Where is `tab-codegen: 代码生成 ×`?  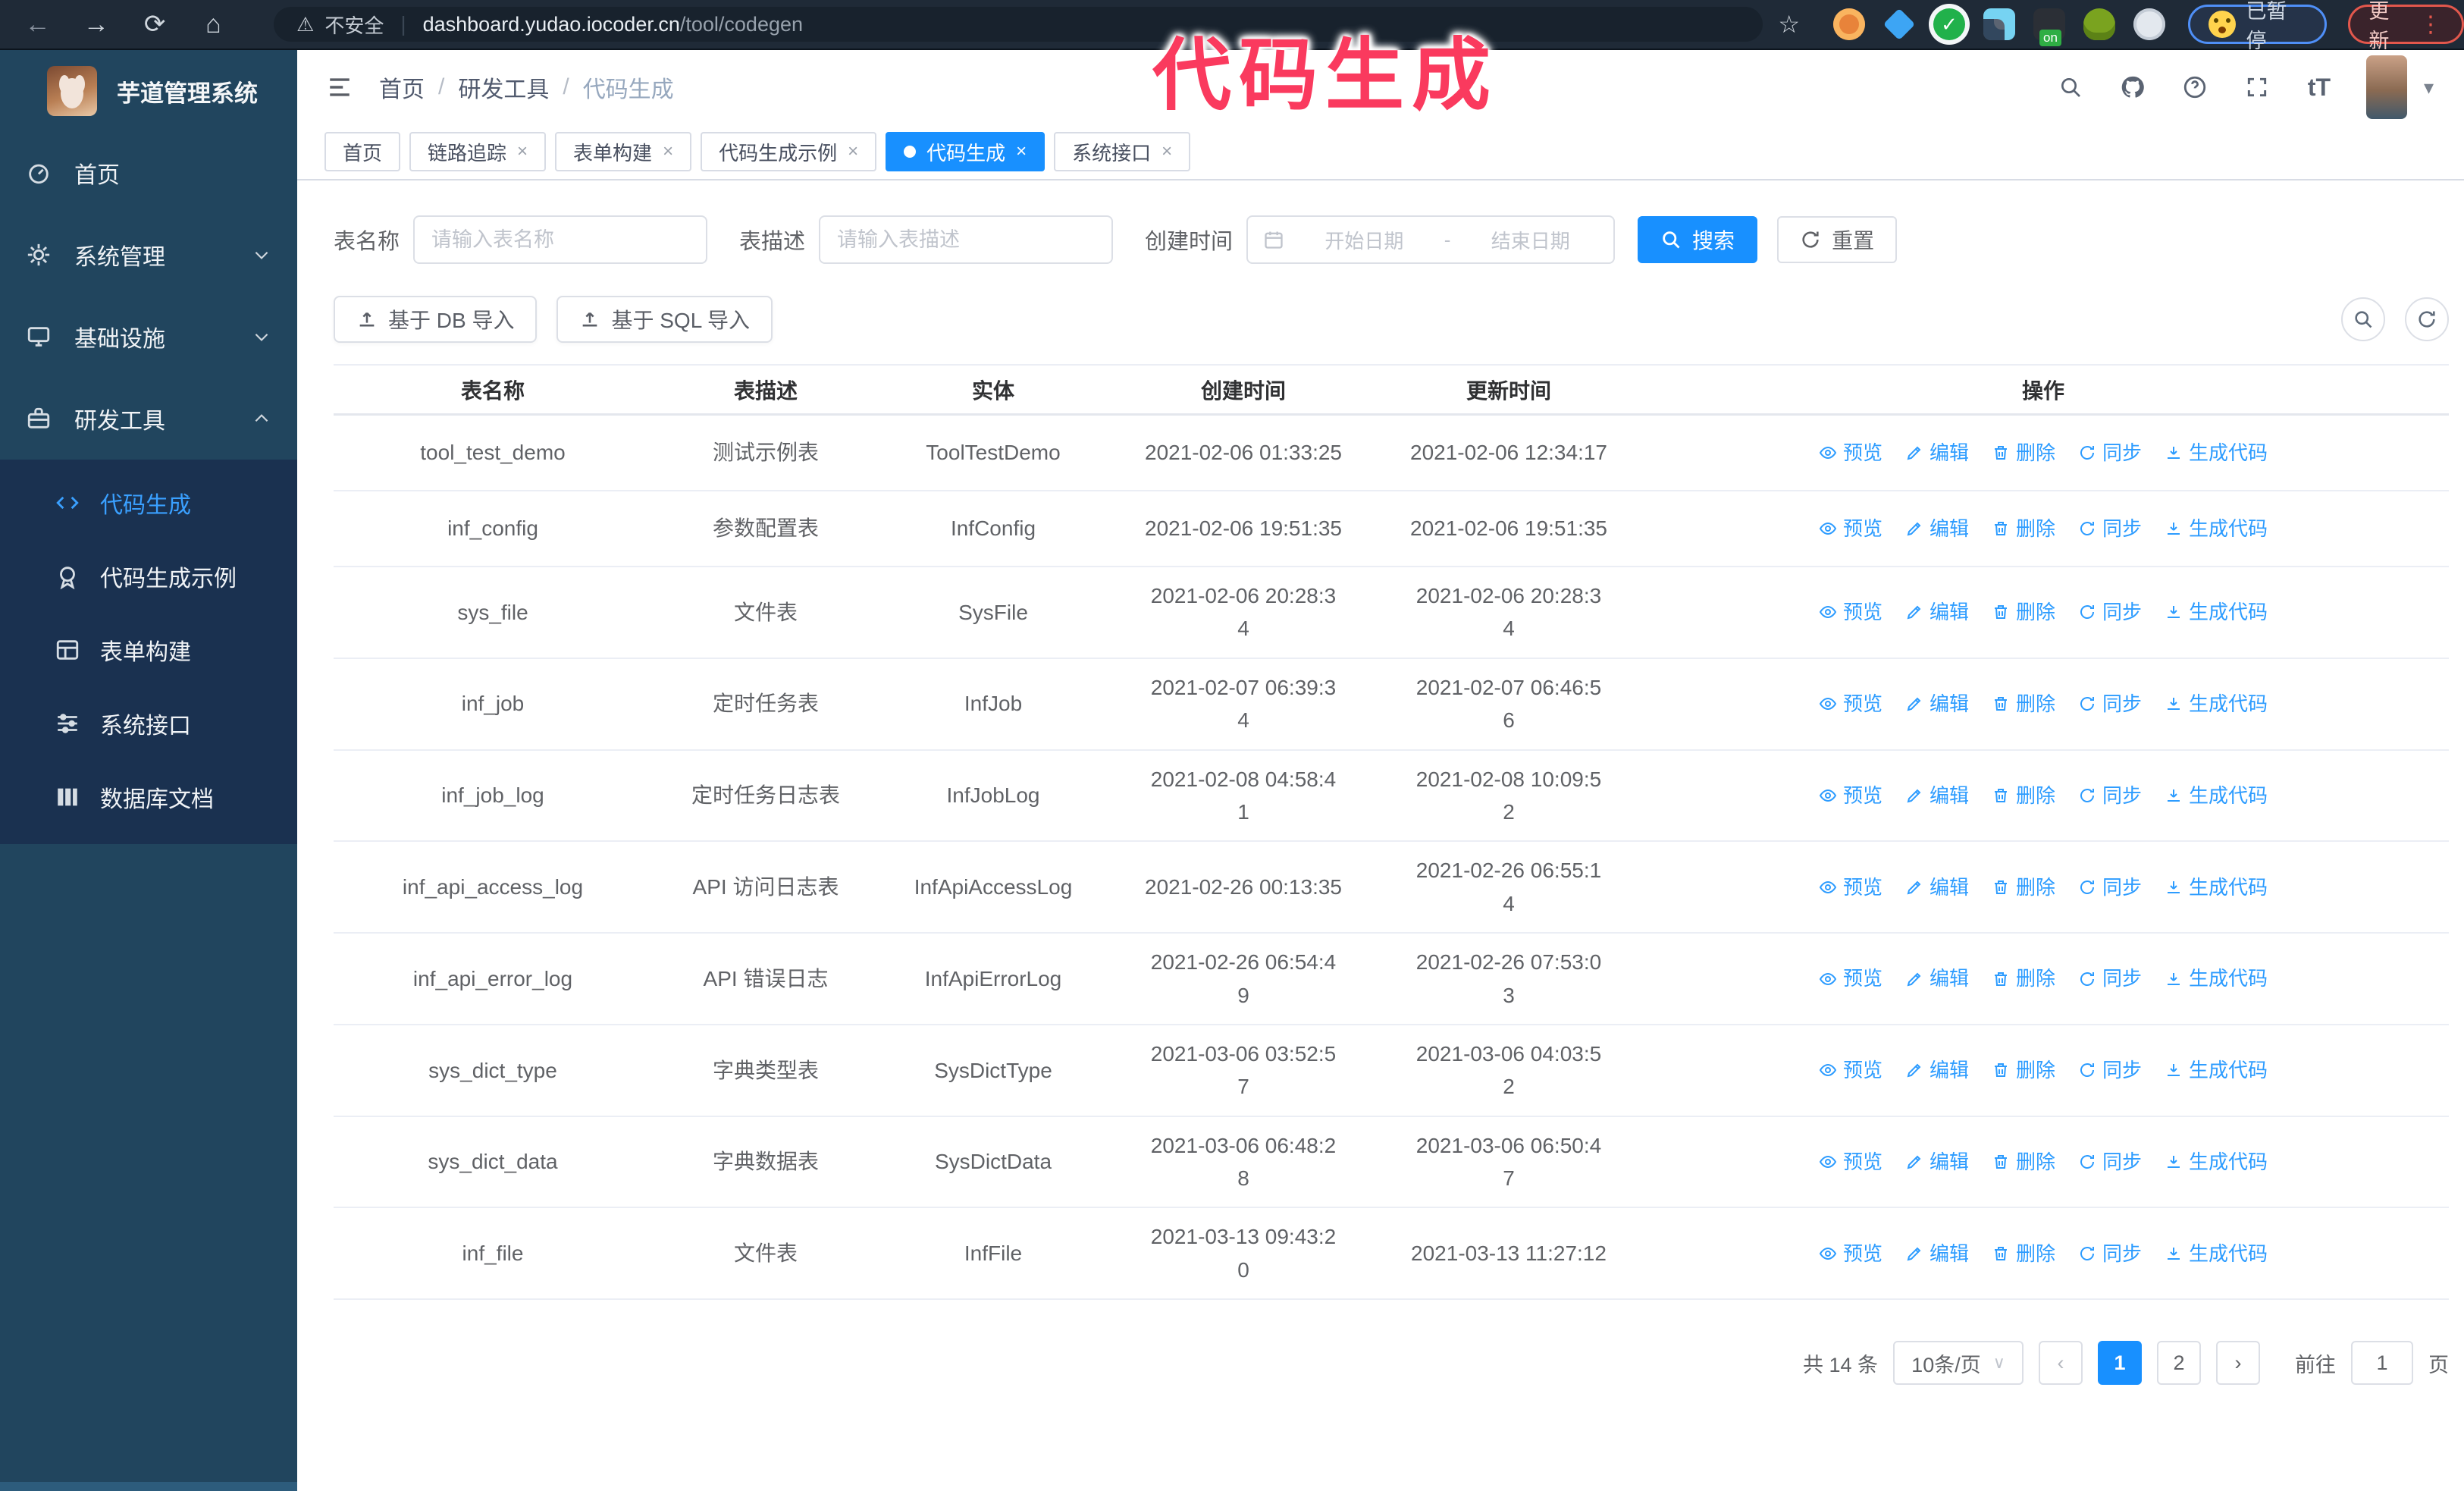
tab-codegen: 代码生成 × is located at coordinates (966, 151).